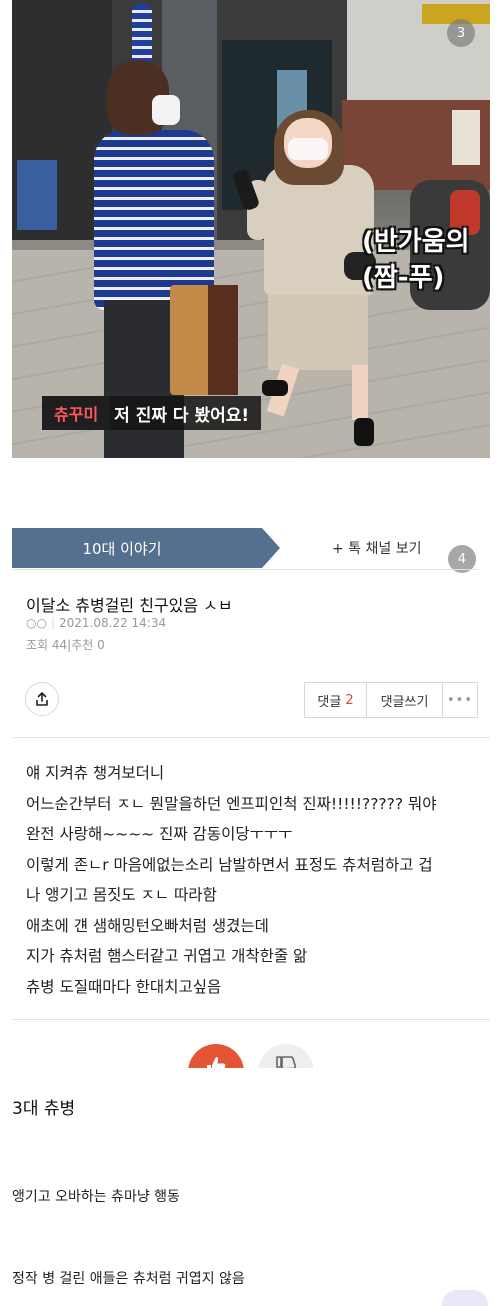 The height and width of the screenshot is (1306, 500). I want to click on post-body-line: 지가 츄처럼 햄스터같고 귀엽고 개착한줄 앎, so click(167, 956).